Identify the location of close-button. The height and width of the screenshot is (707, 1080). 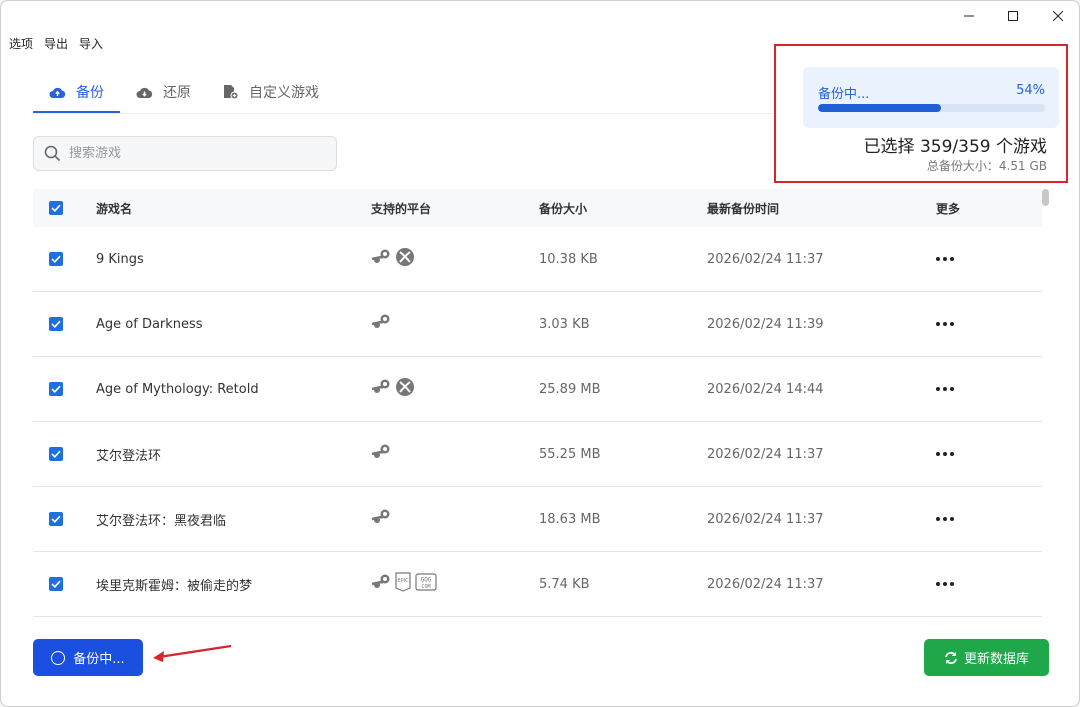
(1057, 16).